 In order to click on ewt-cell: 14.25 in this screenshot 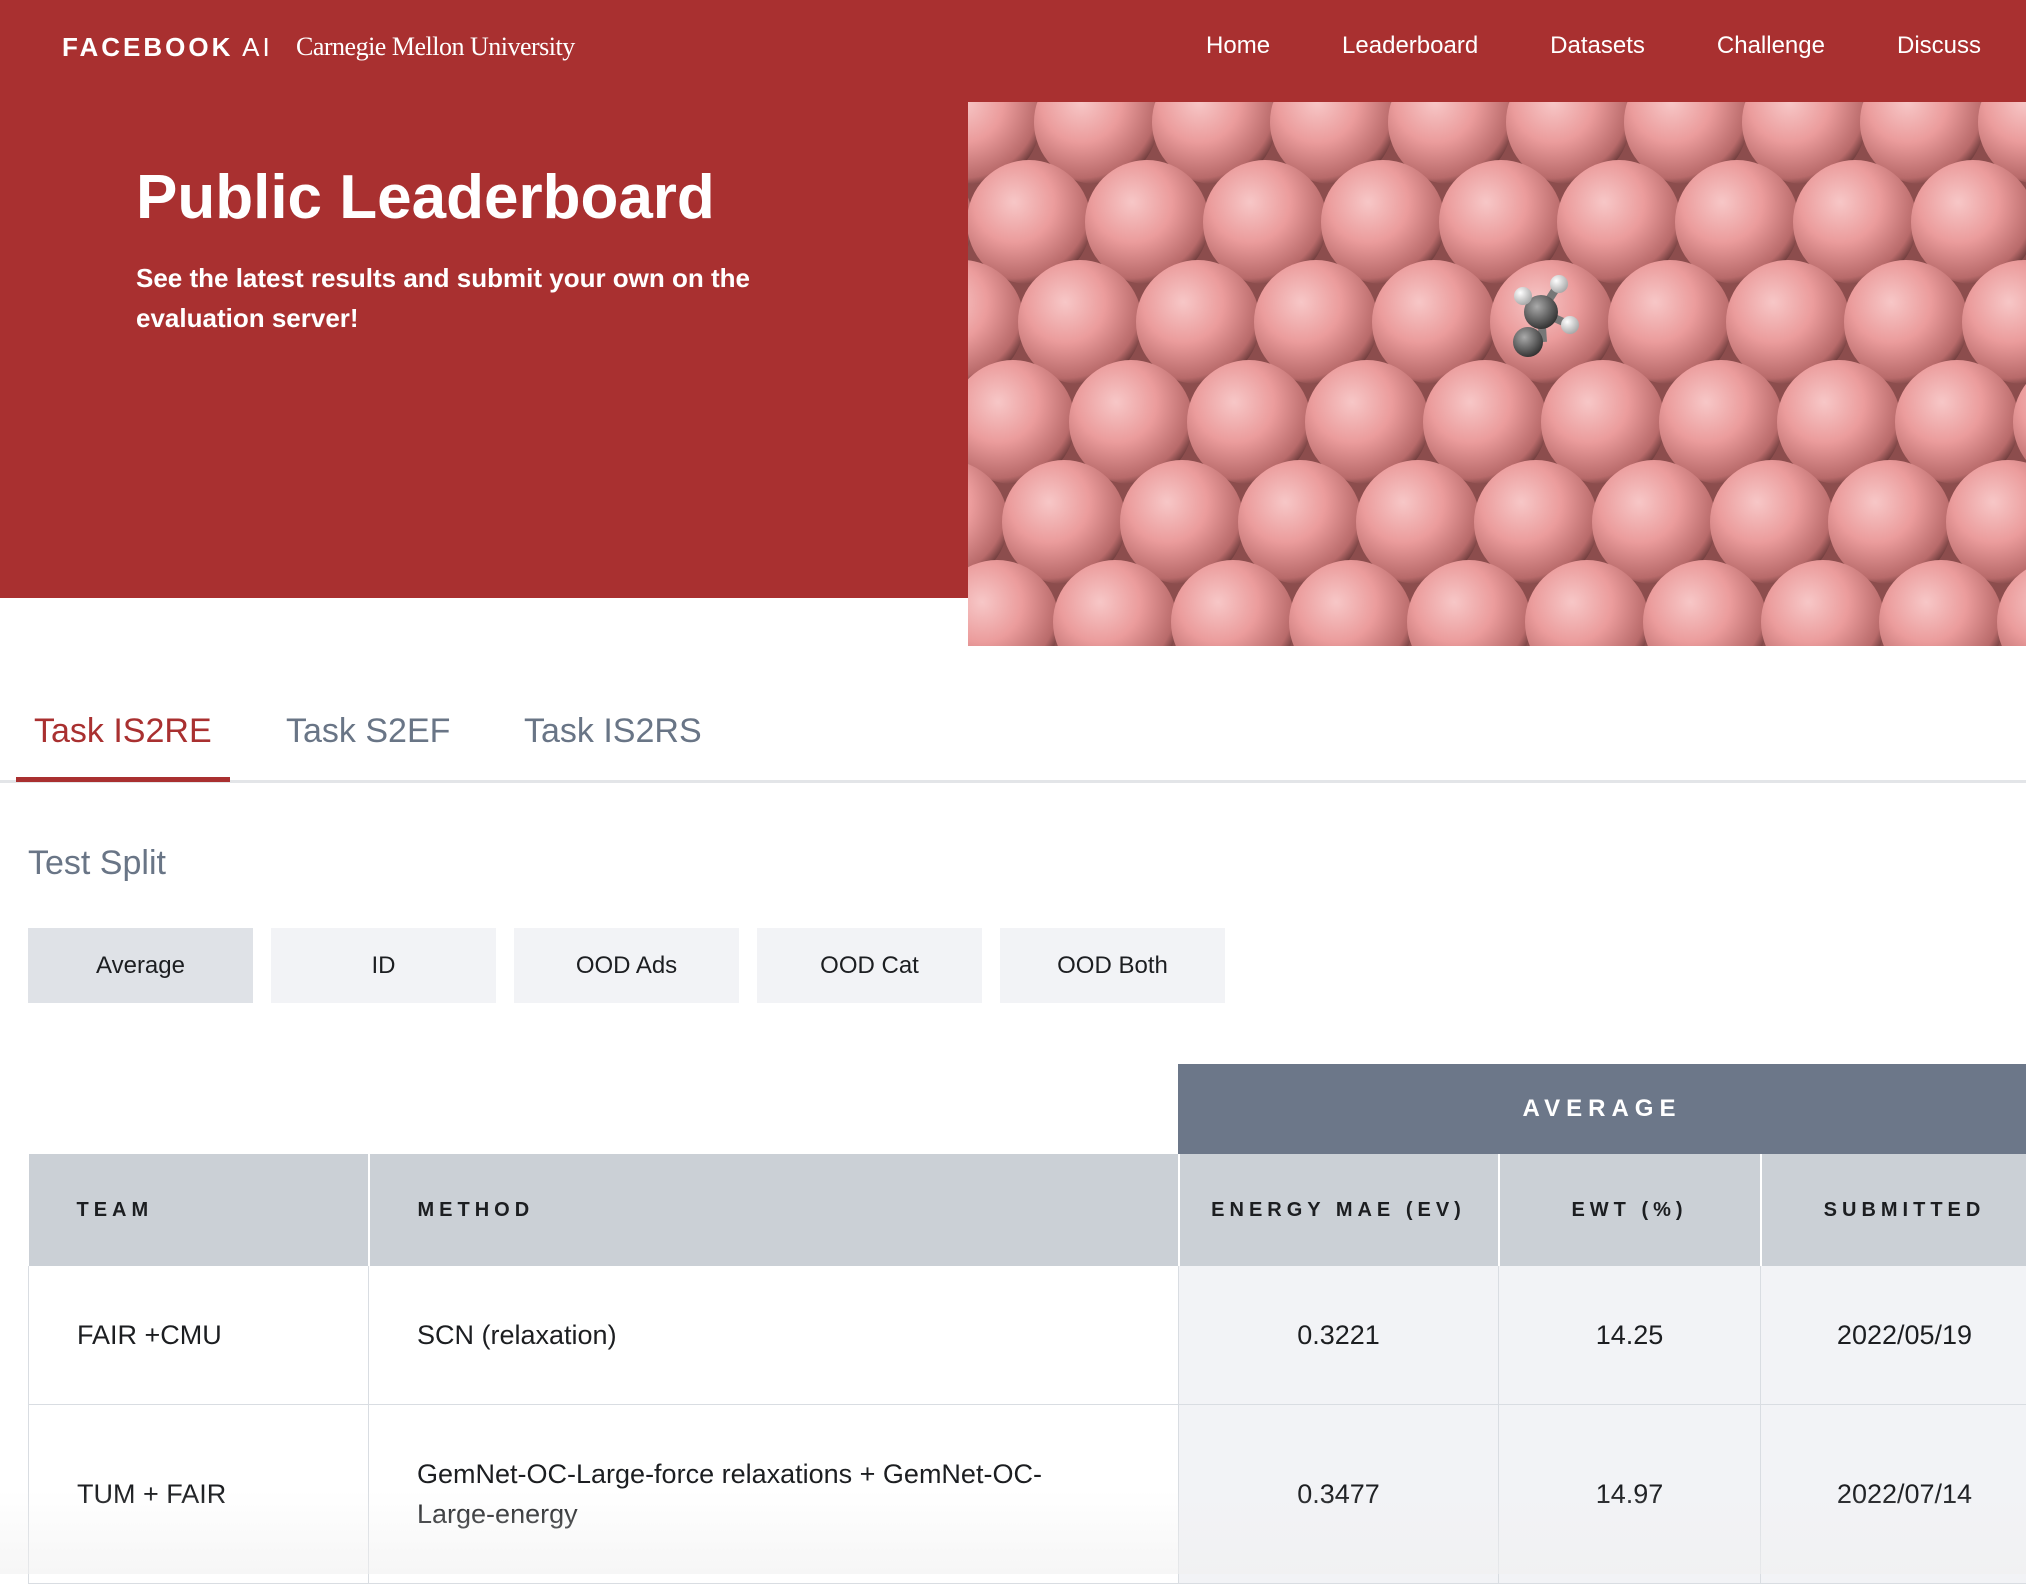, I will do `click(1630, 1335)`.